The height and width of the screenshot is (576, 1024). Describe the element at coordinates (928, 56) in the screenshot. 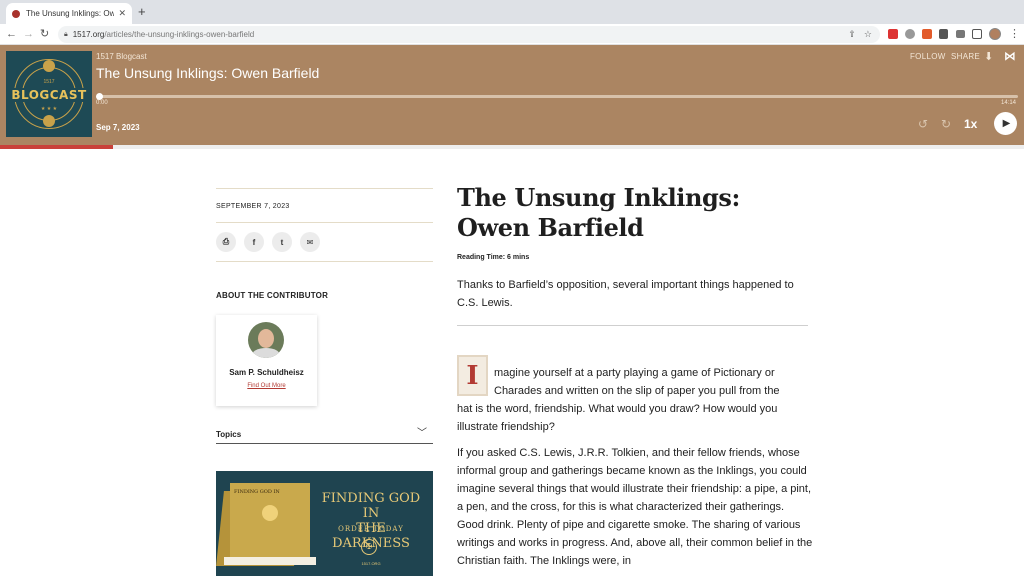

I see `follow-button: FOLLOW` at that location.